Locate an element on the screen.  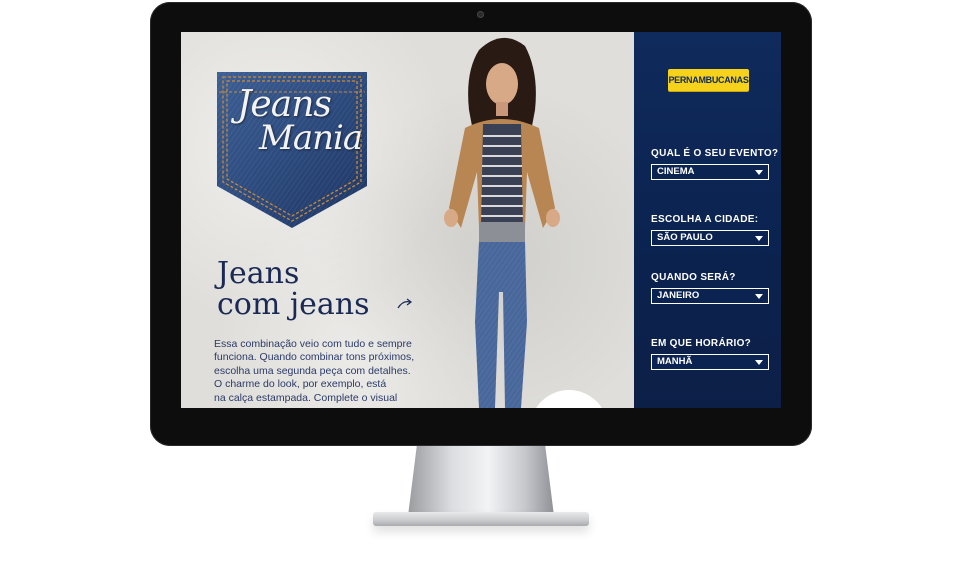
date-select: JANEIRO is located at coordinates (710, 296).